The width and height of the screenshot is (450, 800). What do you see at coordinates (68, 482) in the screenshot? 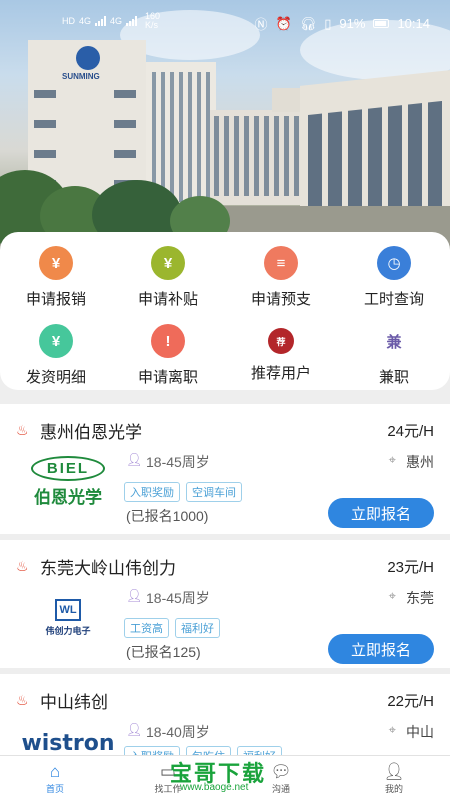
I see `company-logo: BIEL 伯恩光学` at bounding box center [68, 482].